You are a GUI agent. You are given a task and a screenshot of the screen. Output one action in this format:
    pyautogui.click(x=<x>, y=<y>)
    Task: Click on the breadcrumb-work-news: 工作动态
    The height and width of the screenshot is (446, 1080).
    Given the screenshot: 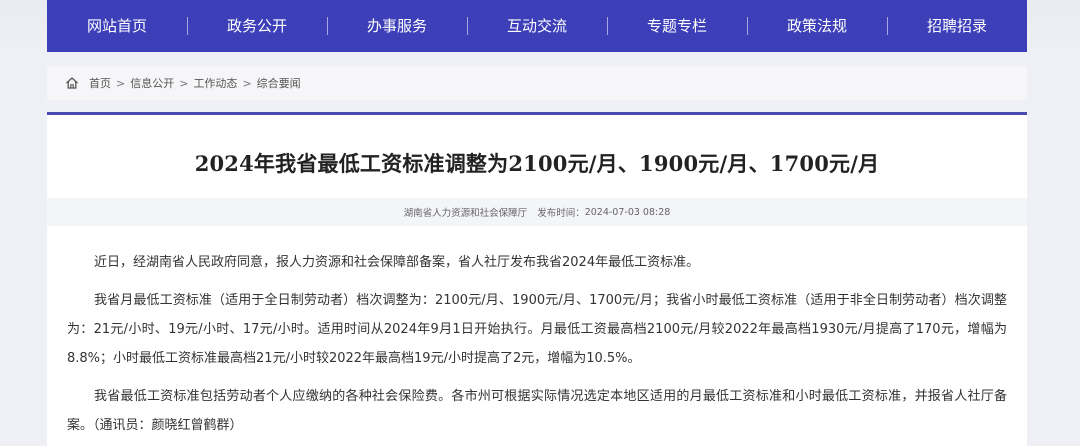 What is the action you would take?
    pyautogui.click(x=215, y=83)
    